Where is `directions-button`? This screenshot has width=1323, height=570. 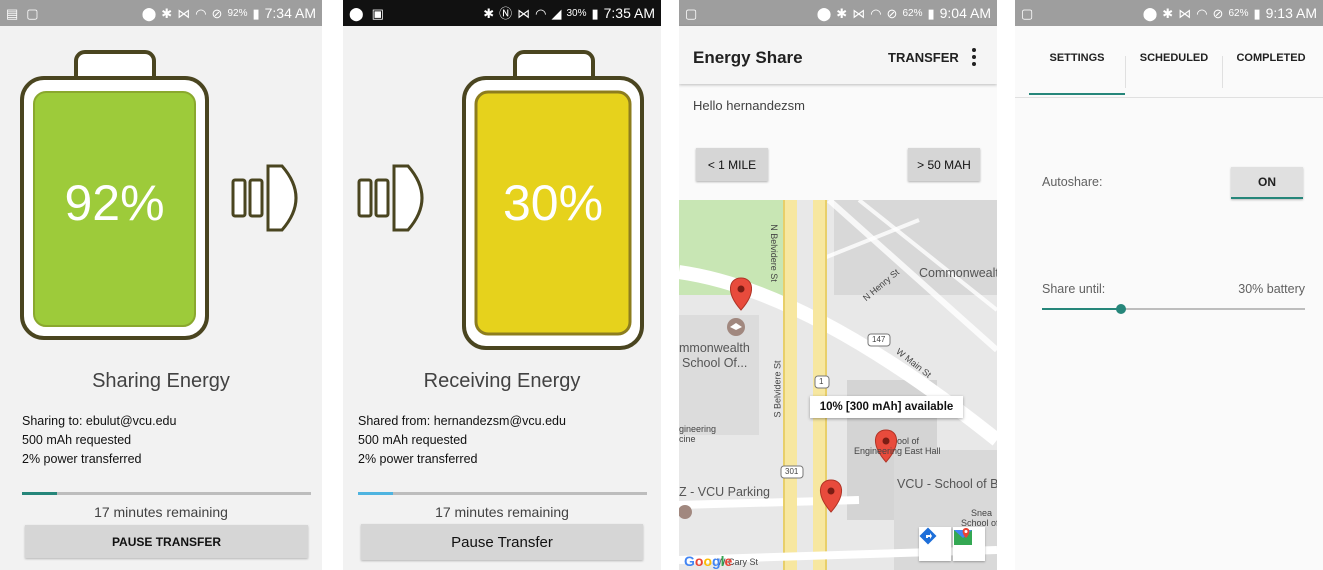 directions-button is located at coordinates (935, 544).